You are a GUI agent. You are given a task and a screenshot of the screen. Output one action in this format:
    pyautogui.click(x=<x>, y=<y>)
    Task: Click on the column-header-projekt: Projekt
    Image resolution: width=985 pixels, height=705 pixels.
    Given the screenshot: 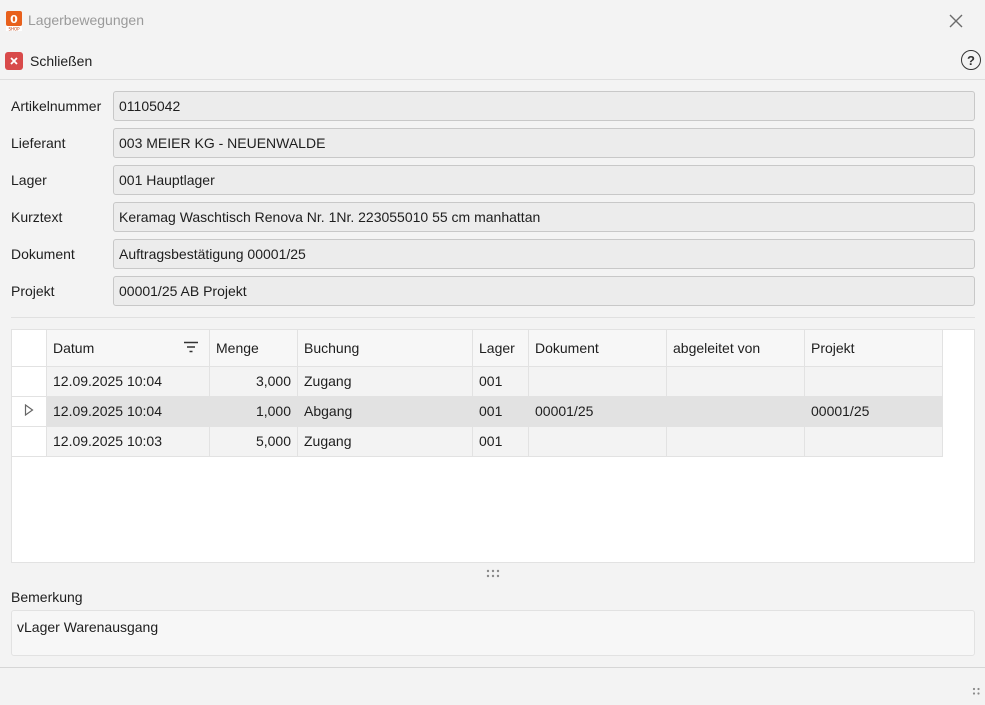 What is the action you would take?
    pyautogui.click(x=873, y=348)
    